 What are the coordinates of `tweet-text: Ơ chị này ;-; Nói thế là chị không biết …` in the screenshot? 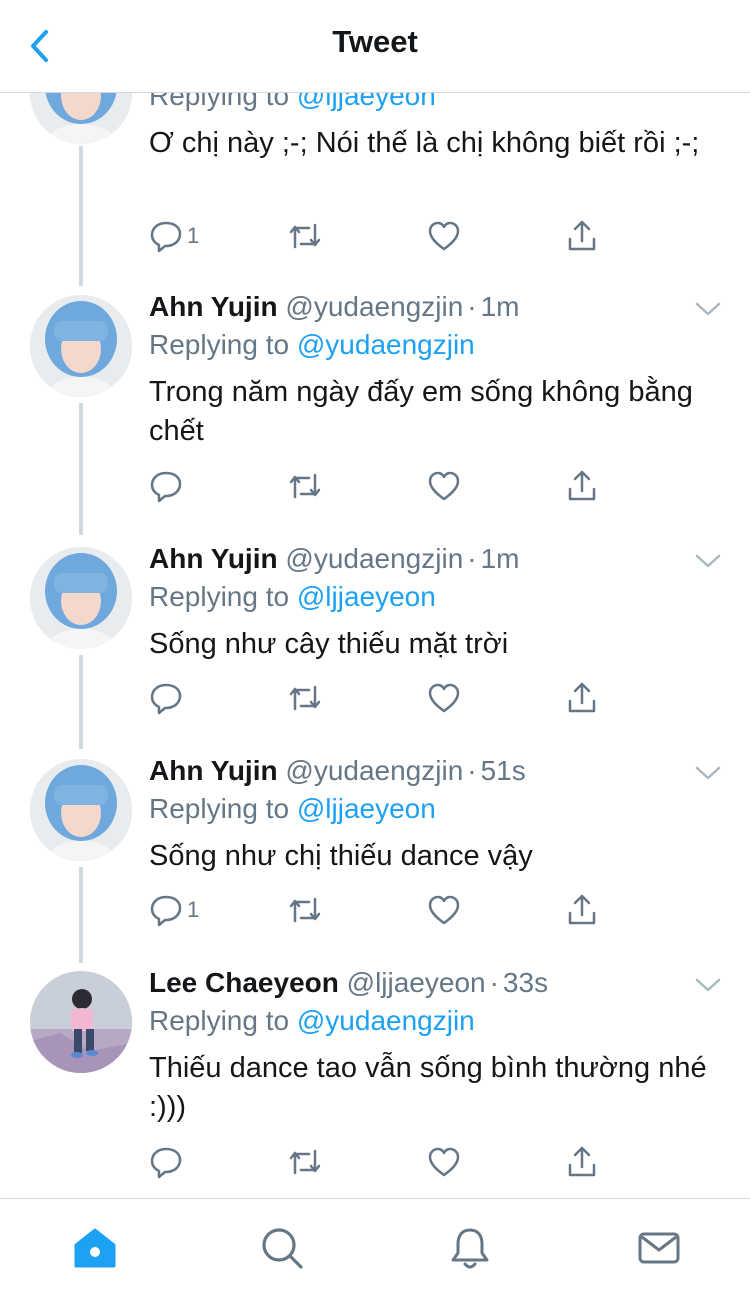 It's located at (424, 143).